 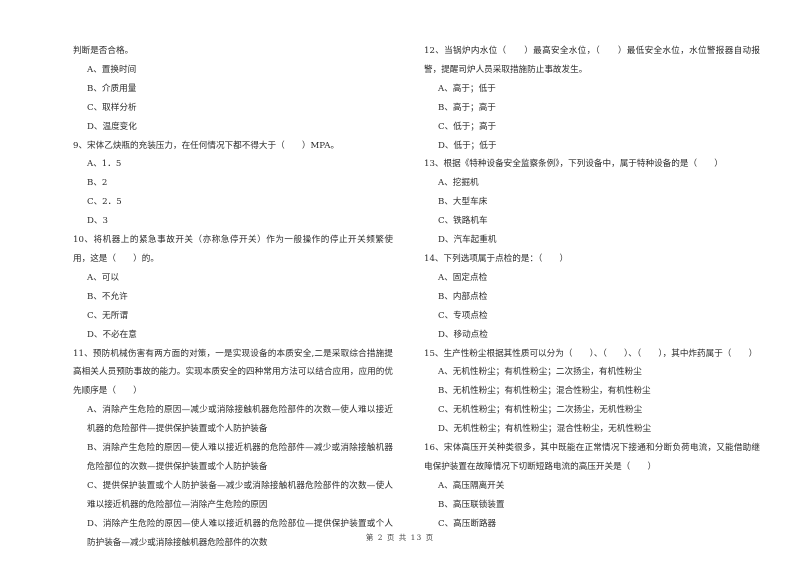 What do you see at coordinates (107, 296) in the screenshot?
I see `q10-option-b: B、不允许` at bounding box center [107, 296].